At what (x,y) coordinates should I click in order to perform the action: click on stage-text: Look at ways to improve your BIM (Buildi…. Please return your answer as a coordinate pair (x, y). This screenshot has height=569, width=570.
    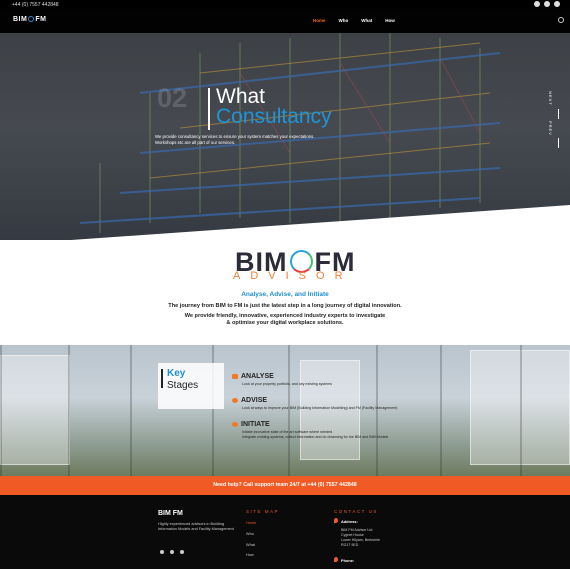
    Looking at the image, I should click on (320, 408).